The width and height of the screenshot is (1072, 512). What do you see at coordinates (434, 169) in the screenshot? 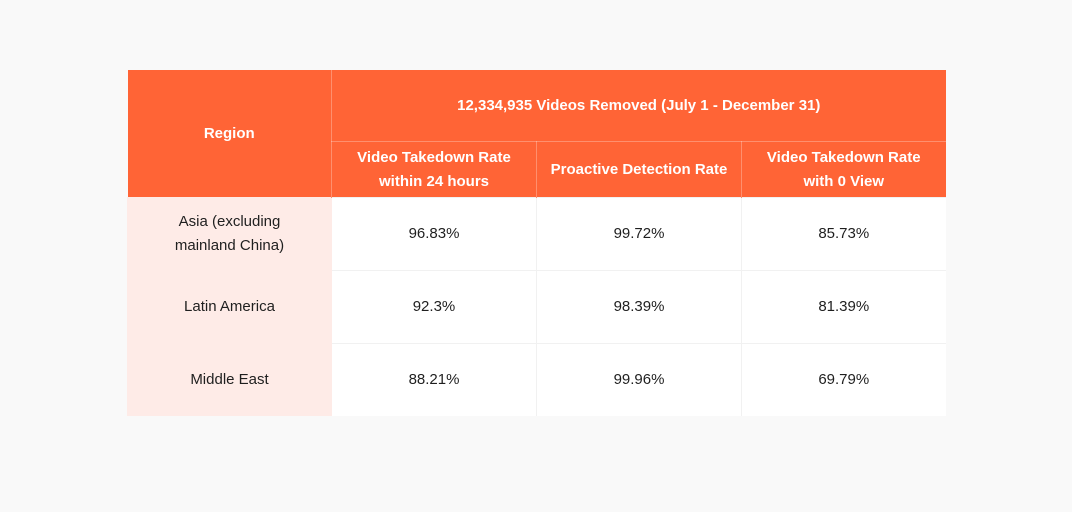
I see `takedown-24h-column-header: Video Takedown Rate within 24 hours` at bounding box center [434, 169].